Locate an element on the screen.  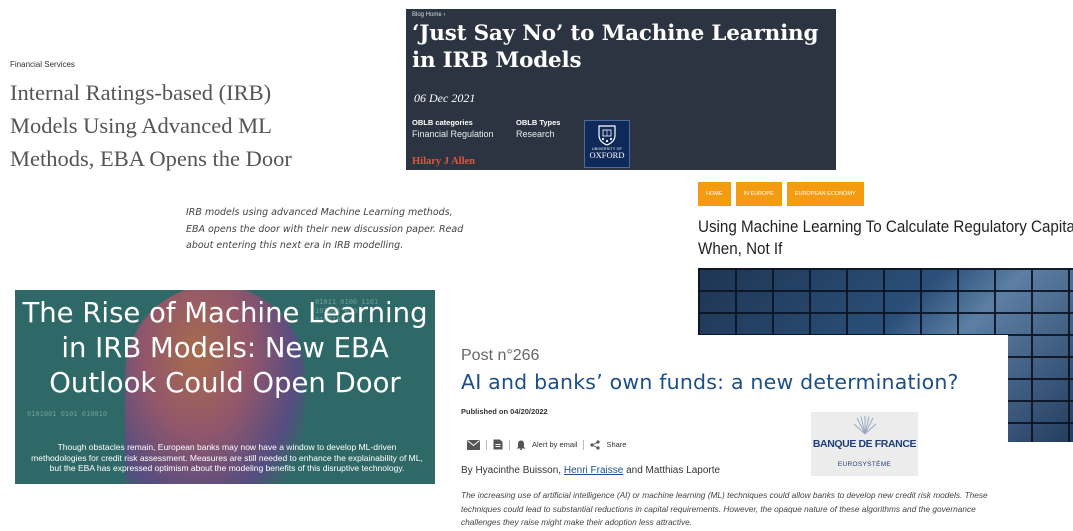
oxford-crest-icon is located at coordinates (607, 135).